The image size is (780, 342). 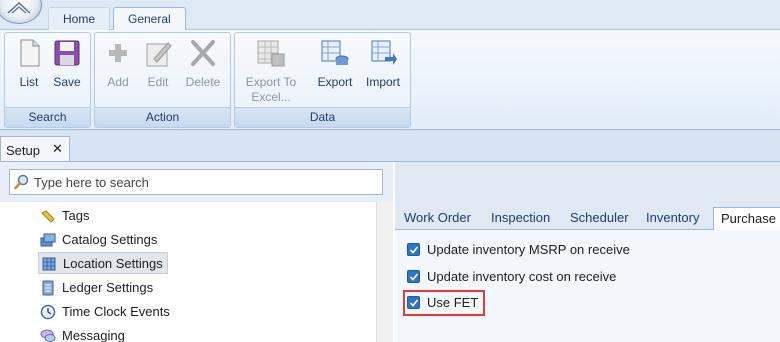 I want to click on import-button-label: Import, so click(x=382, y=82).